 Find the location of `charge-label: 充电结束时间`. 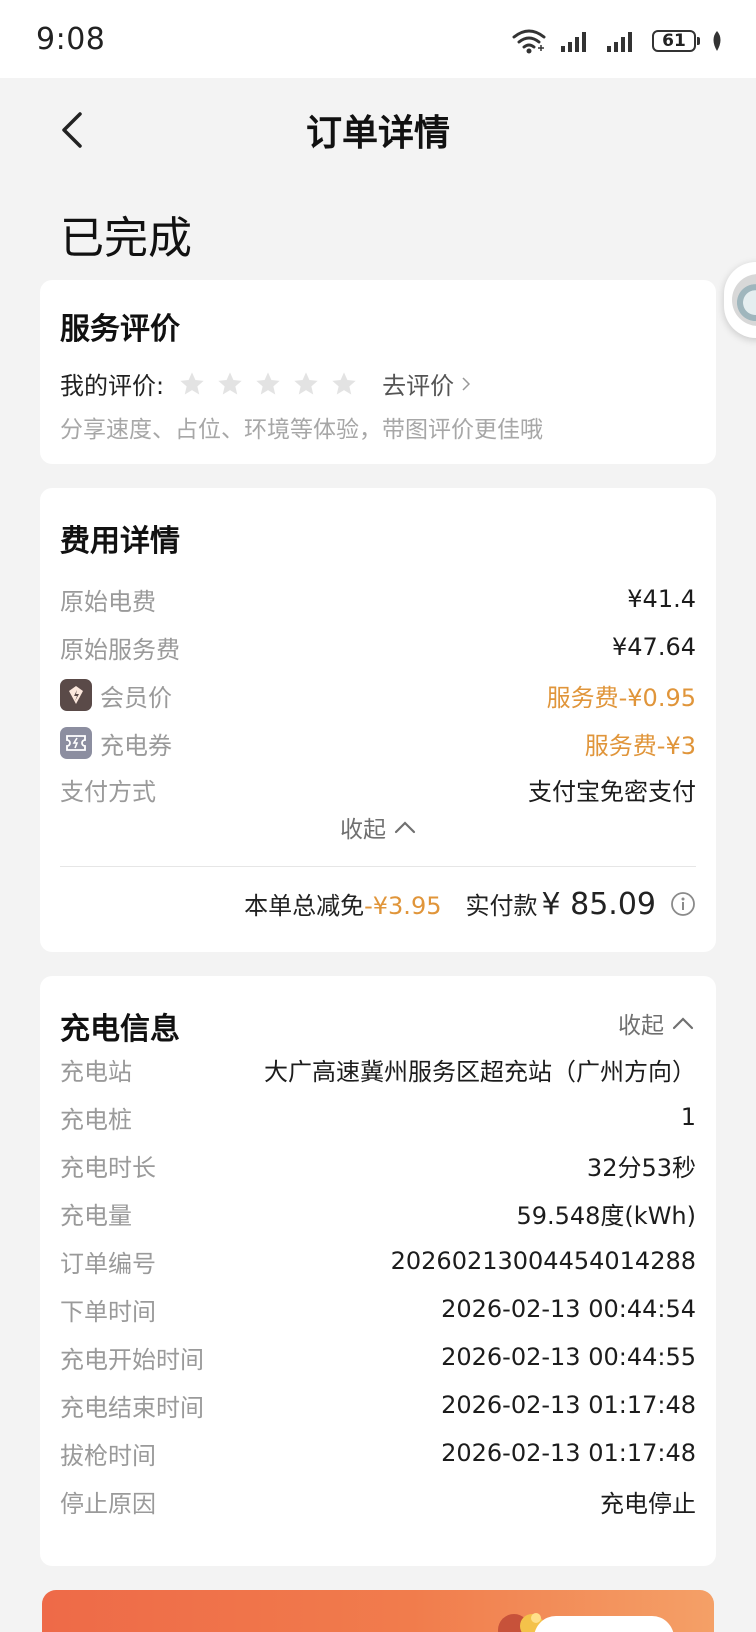

charge-label: 充电结束时间 is located at coordinates (132, 1407).